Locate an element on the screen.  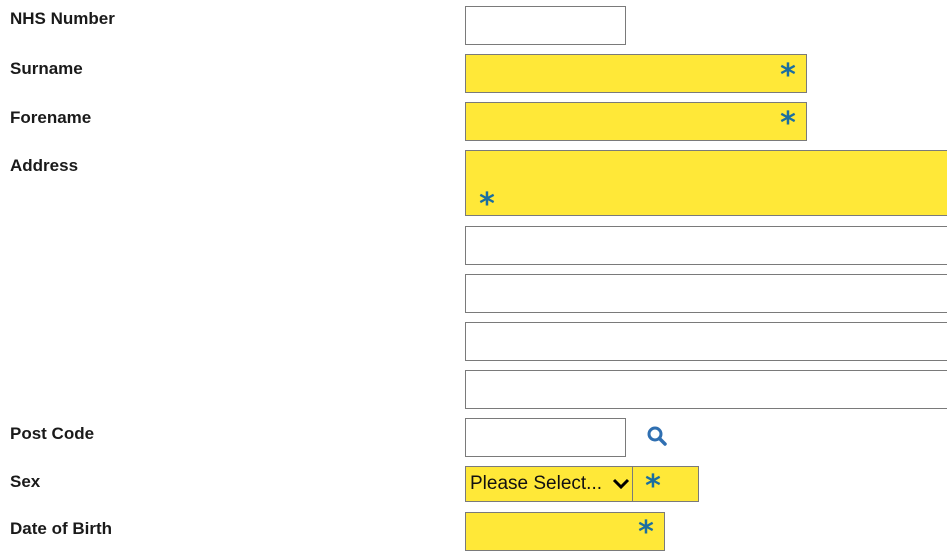
chevron-down-icon is located at coordinates (621, 484).